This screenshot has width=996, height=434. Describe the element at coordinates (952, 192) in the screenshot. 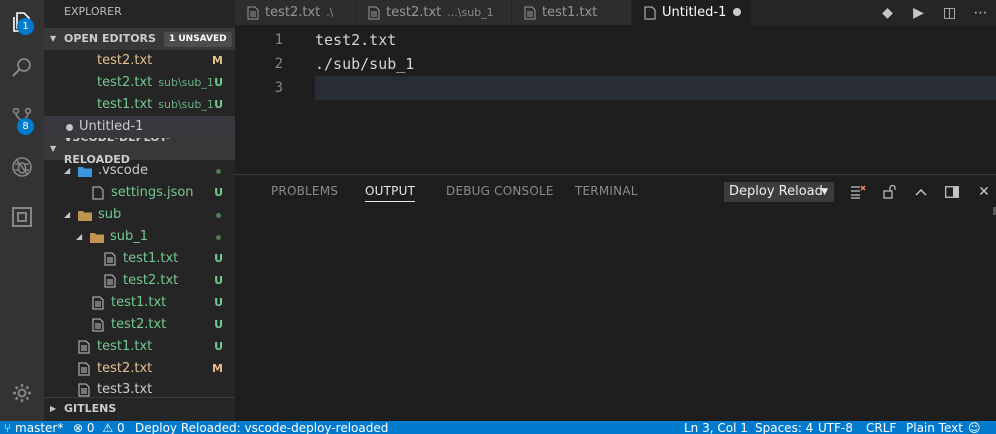

I see `toggle-panel-position-icon` at that location.